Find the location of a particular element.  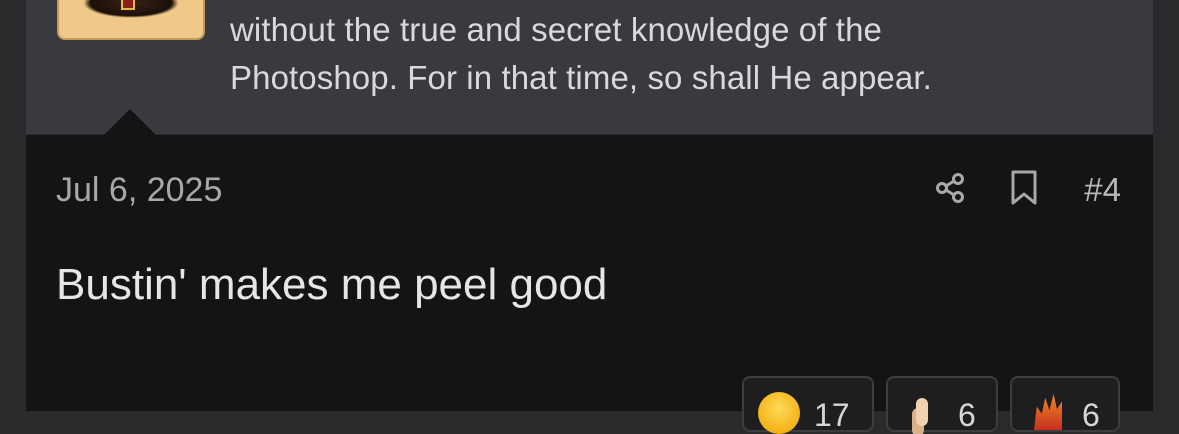

post-body: Bustin' makes me peel good is located at coordinates (332, 284).